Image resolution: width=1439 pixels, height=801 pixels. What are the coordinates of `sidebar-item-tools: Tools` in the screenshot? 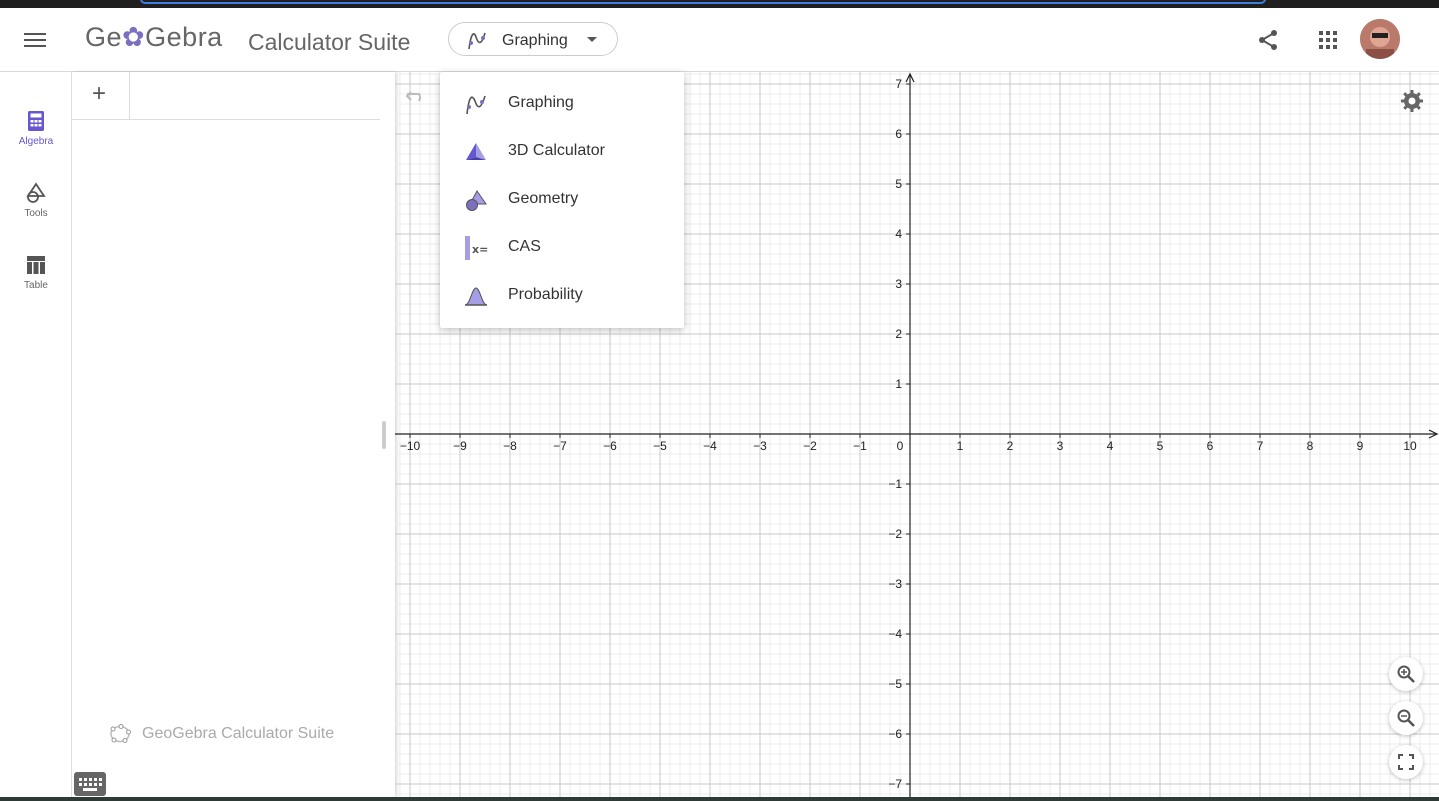 It's located at (36, 212).